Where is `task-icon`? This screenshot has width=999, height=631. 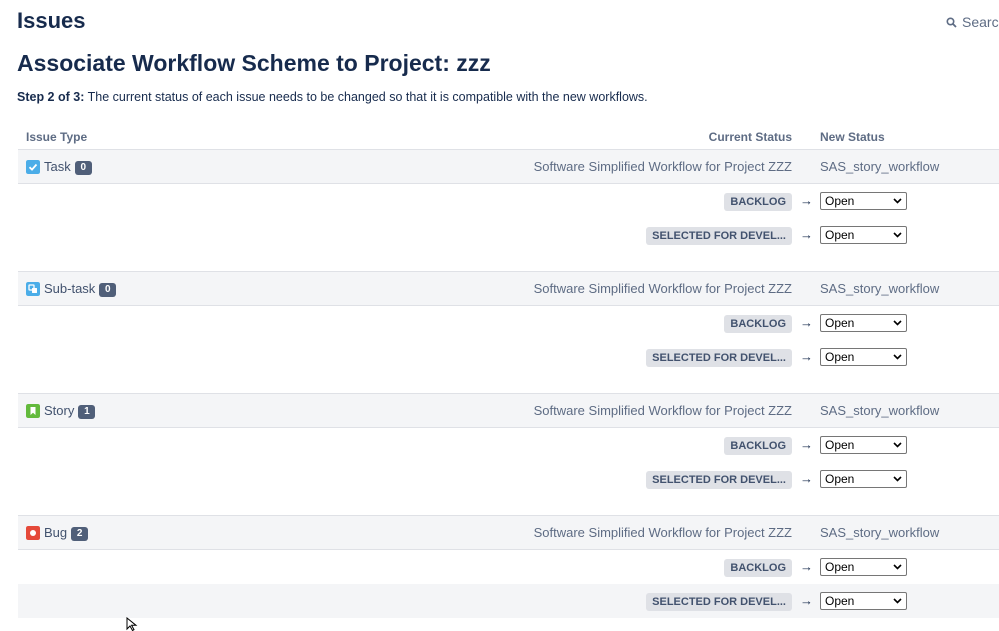
task-icon is located at coordinates (33, 167).